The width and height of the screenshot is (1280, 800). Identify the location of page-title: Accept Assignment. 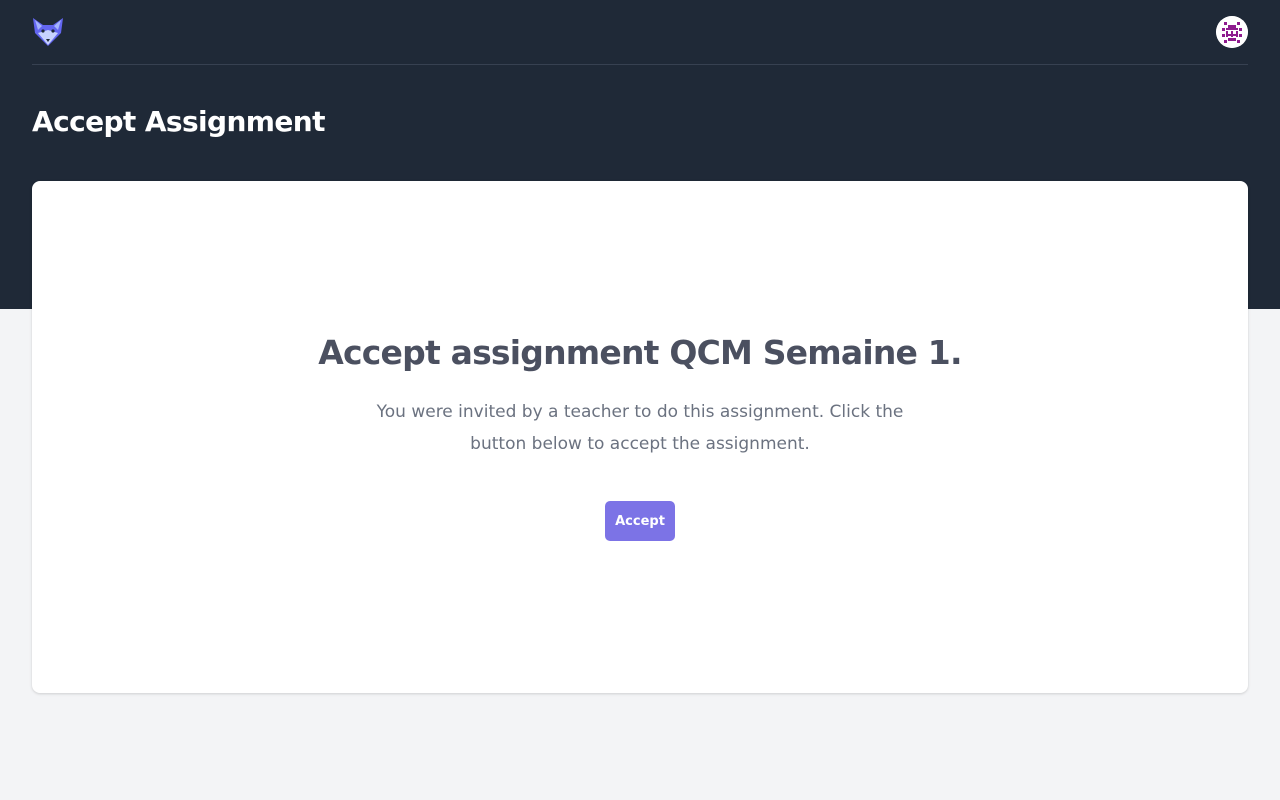
(179, 121).